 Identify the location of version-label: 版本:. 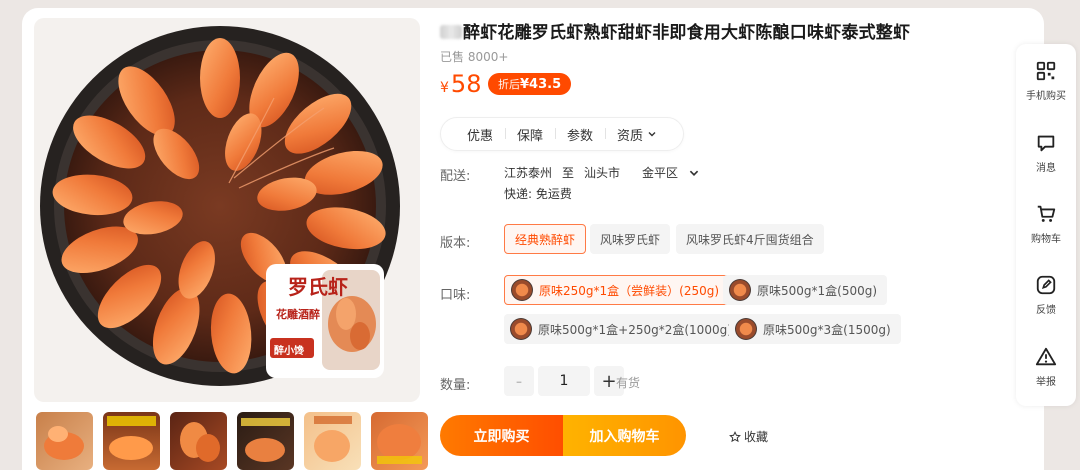
(455, 243).